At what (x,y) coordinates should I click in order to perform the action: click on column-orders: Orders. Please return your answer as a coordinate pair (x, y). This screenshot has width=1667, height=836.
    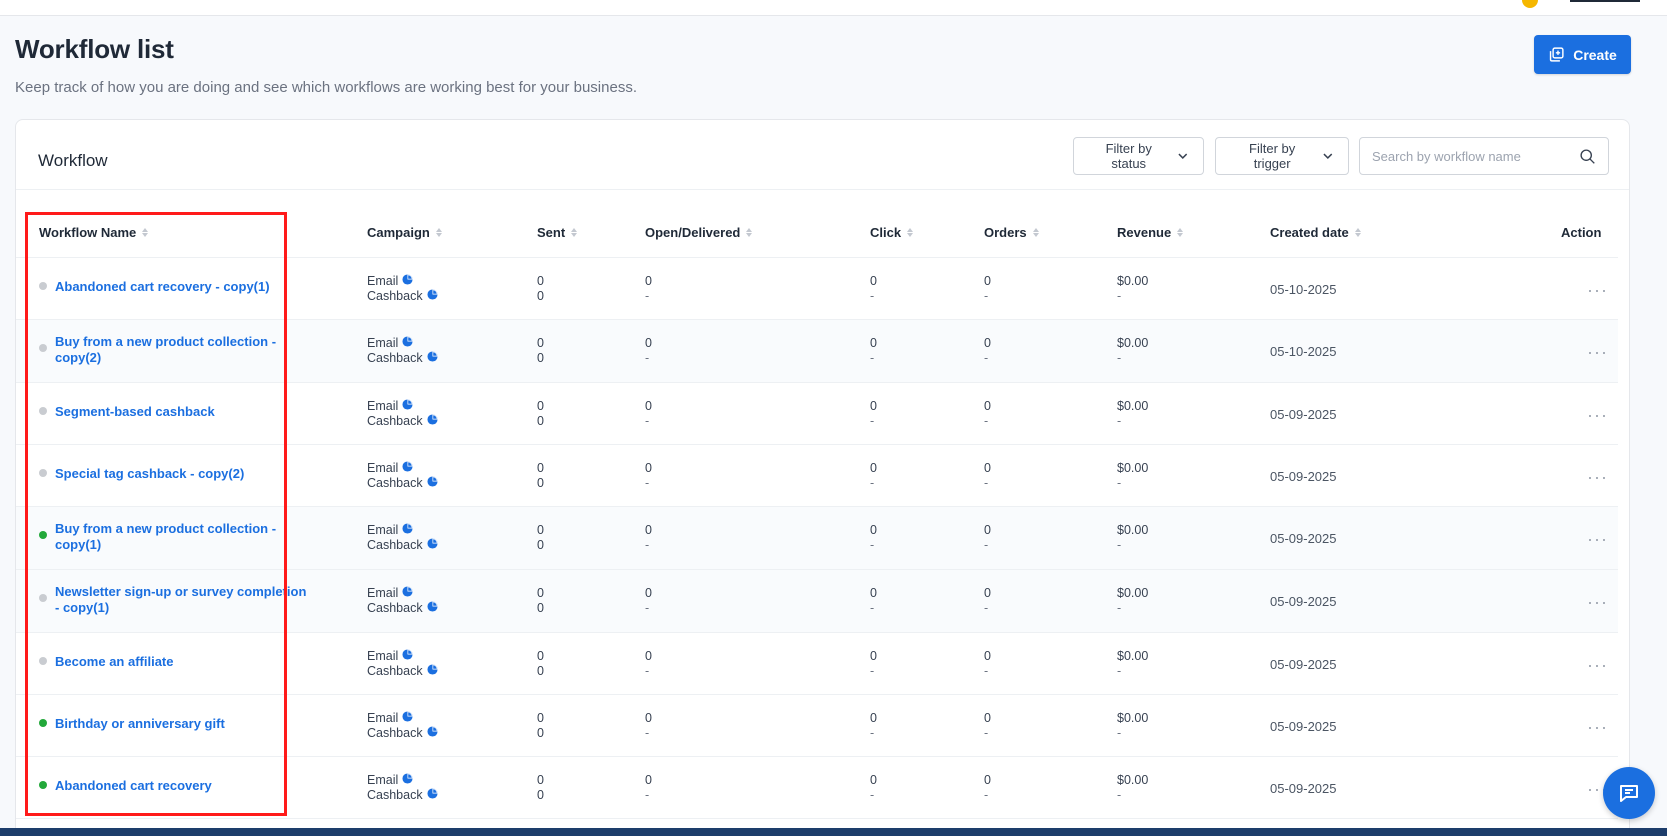
    Looking at the image, I should click on (1011, 232).